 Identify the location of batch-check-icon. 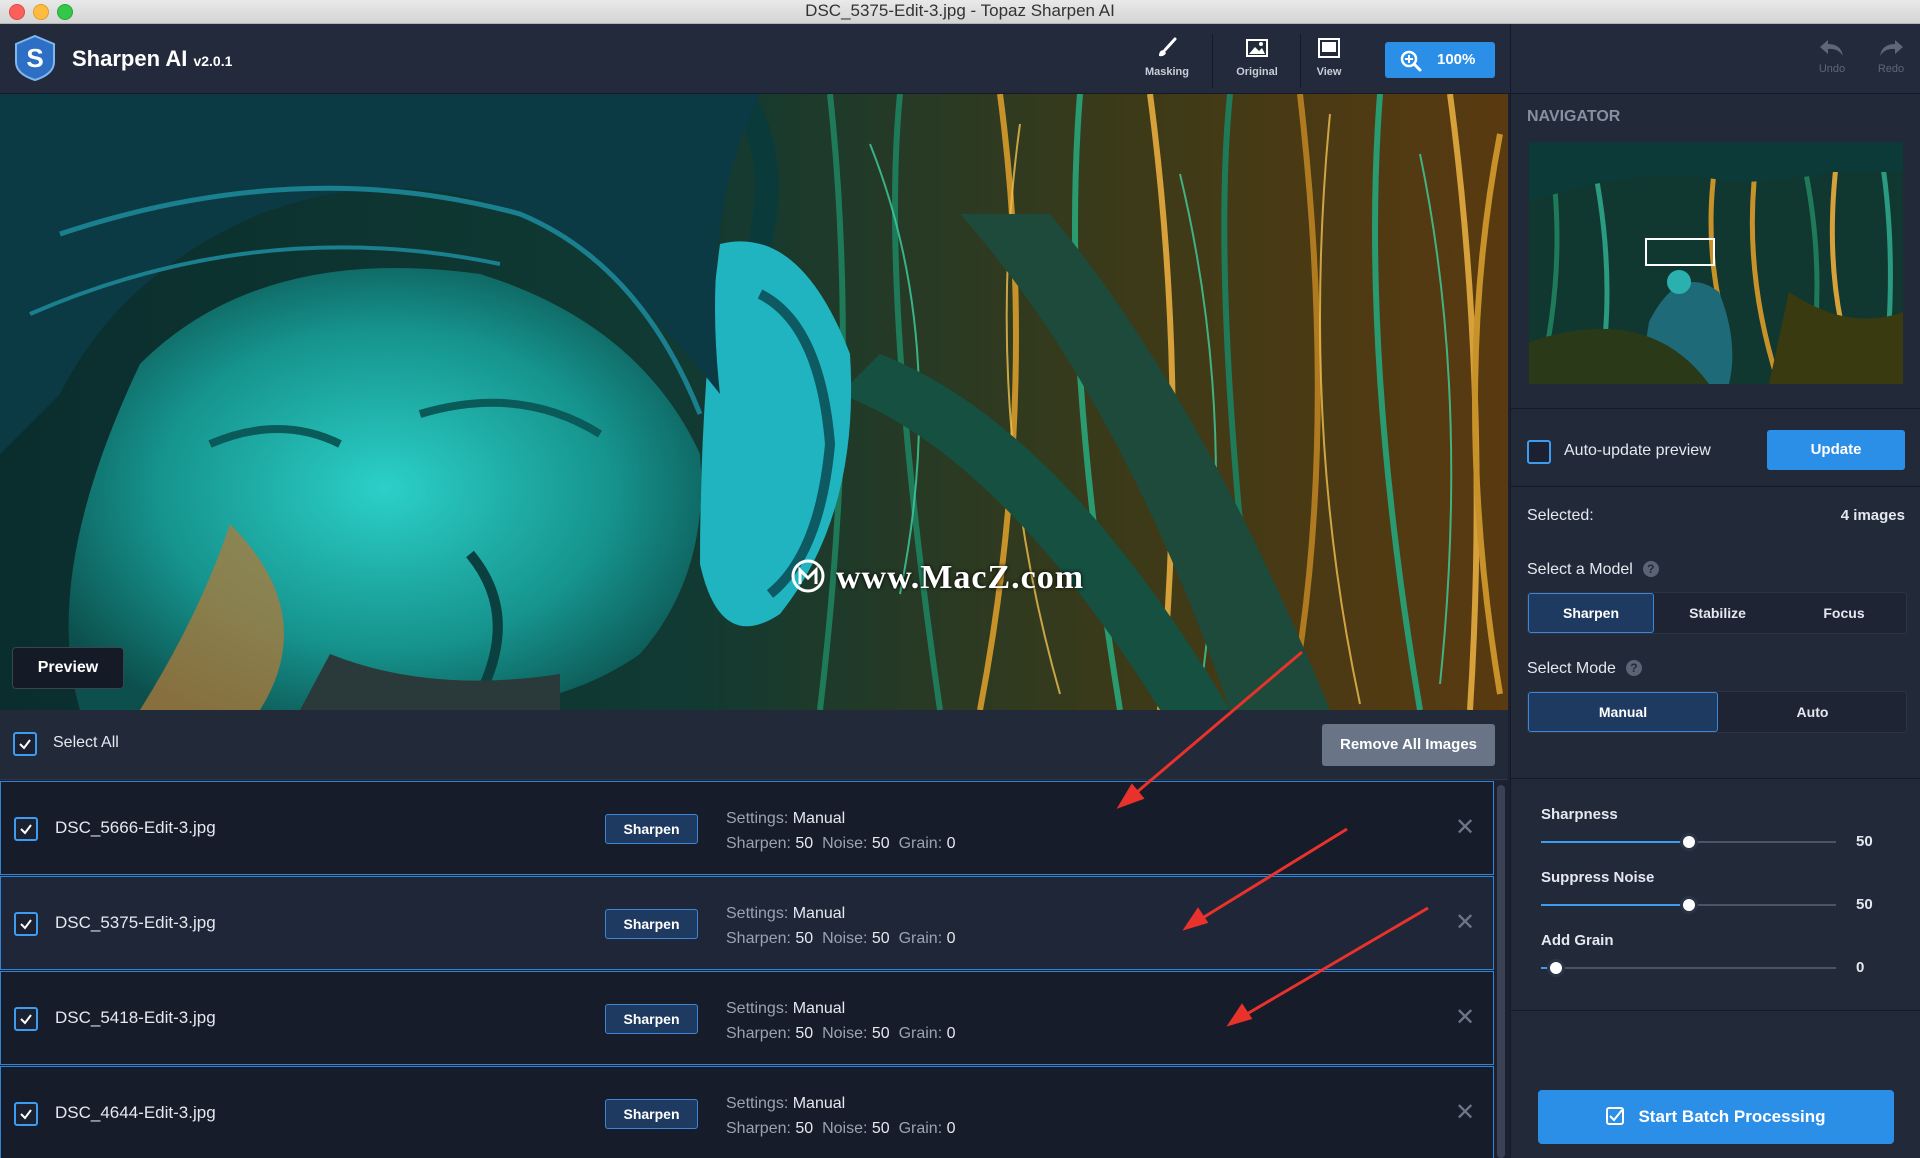
(1615, 1116).